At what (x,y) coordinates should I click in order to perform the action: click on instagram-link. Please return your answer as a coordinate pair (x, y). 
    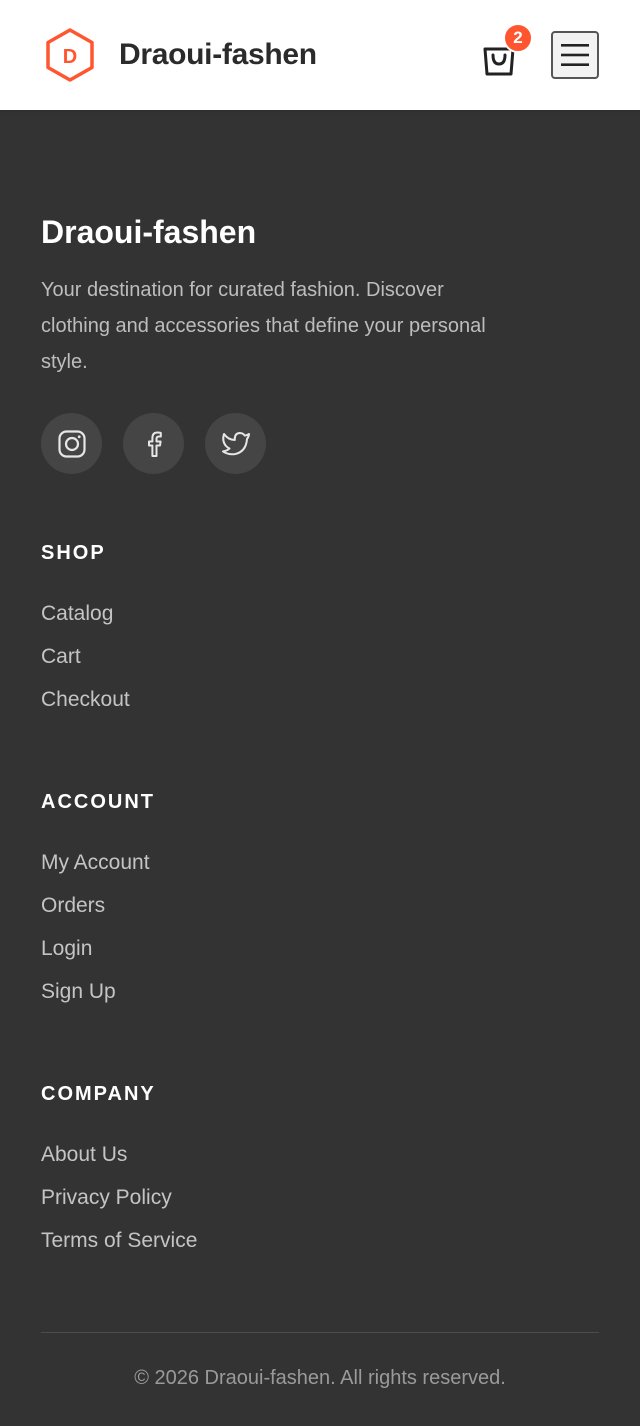
    Looking at the image, I should click on (71, 443).